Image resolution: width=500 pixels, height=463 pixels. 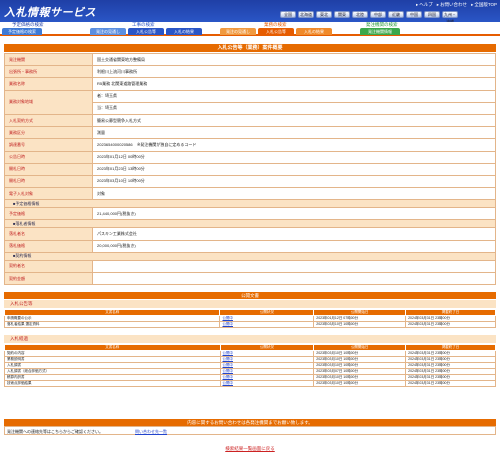 I want to click on procurement-number: 2023654000020586, so click(x=115, y=144).